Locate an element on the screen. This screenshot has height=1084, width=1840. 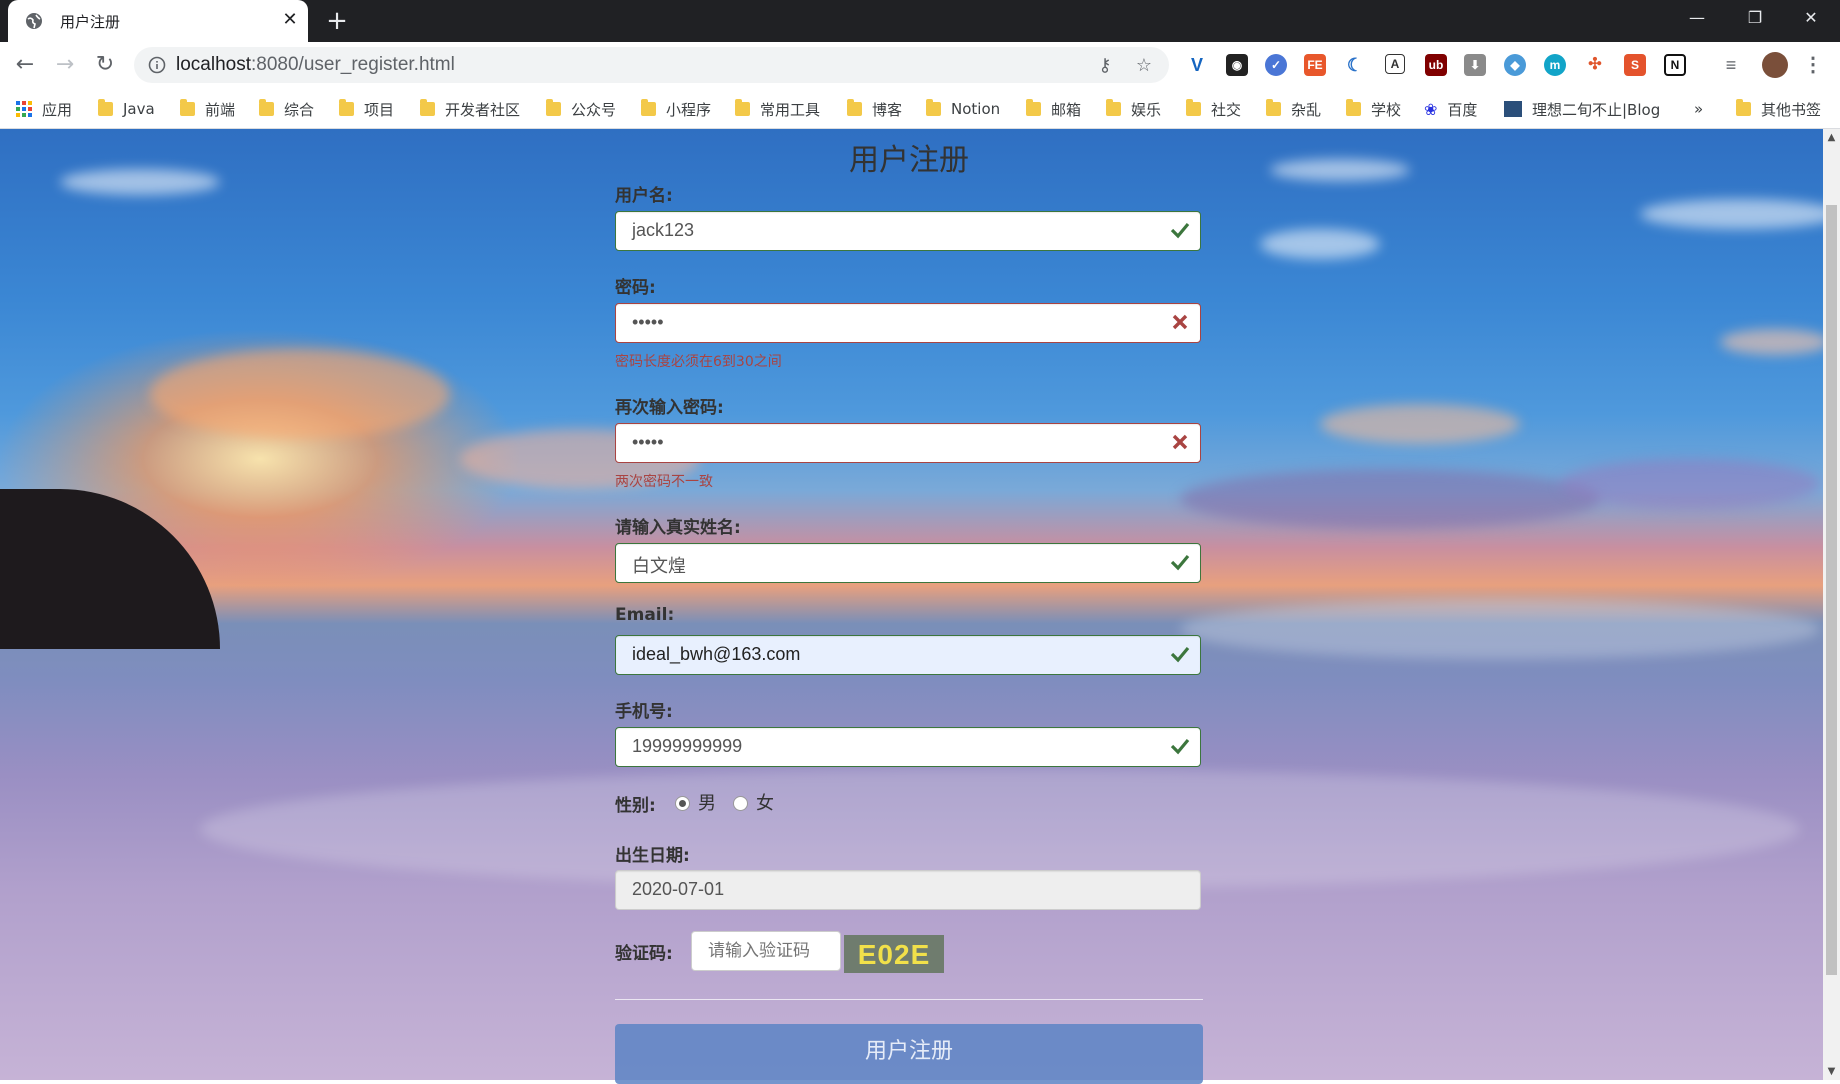
extension-dark-icon: ◉ is located at coordinates (1237, 65).